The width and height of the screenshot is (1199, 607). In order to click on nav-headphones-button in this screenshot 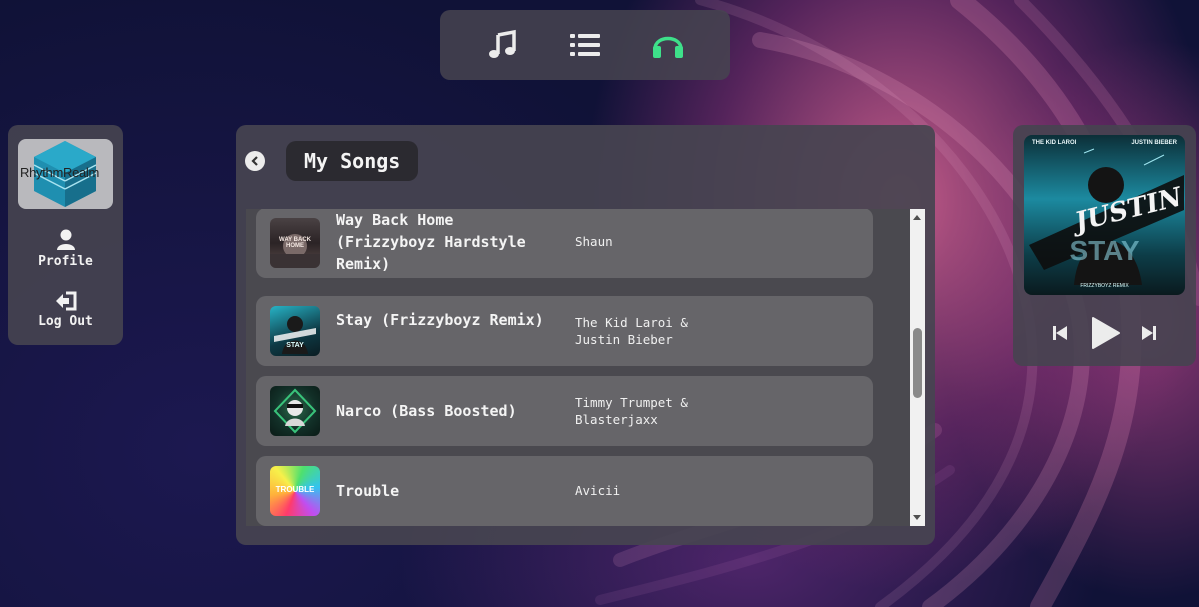, I will do `click(668, 45)`.